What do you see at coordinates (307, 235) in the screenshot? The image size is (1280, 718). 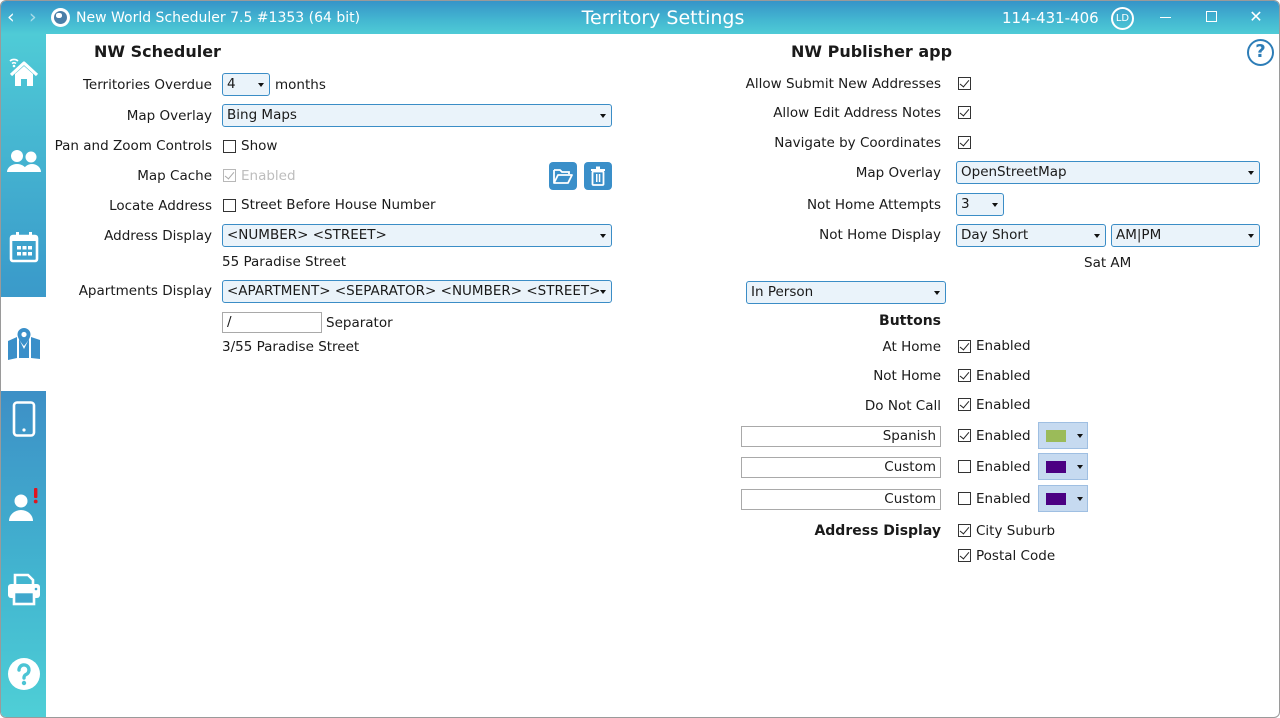 I see `address-display-value: <NUMBER> <STREET>` at bounding box center [307, 235].